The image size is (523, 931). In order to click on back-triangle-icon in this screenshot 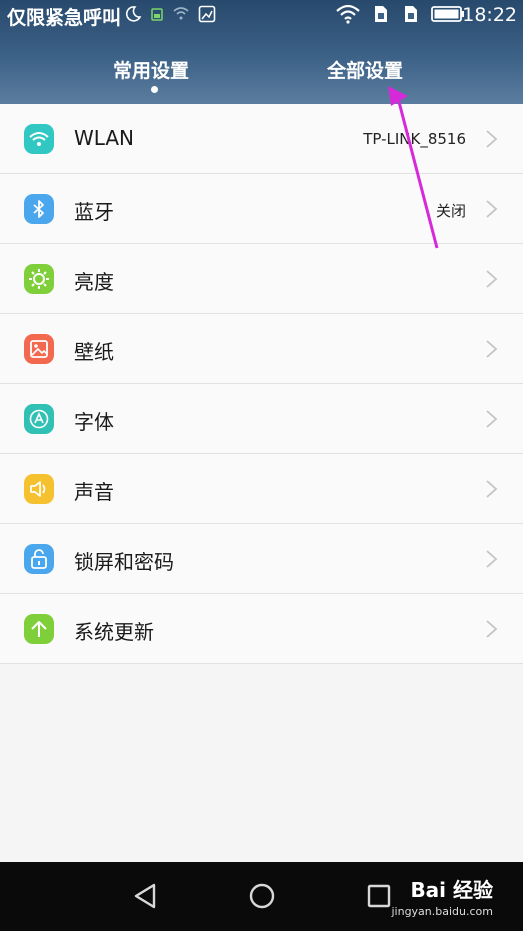, I will do `click(145, 896)`.